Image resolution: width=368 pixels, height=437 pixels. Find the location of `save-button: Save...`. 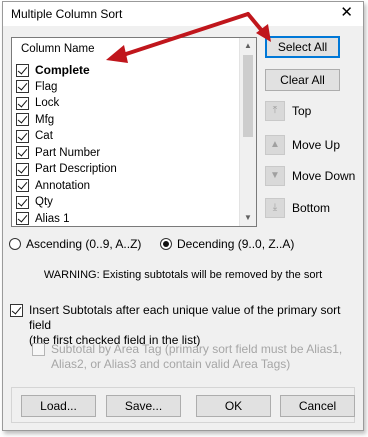

save-button: Save... is located at coordinates (143, 406).